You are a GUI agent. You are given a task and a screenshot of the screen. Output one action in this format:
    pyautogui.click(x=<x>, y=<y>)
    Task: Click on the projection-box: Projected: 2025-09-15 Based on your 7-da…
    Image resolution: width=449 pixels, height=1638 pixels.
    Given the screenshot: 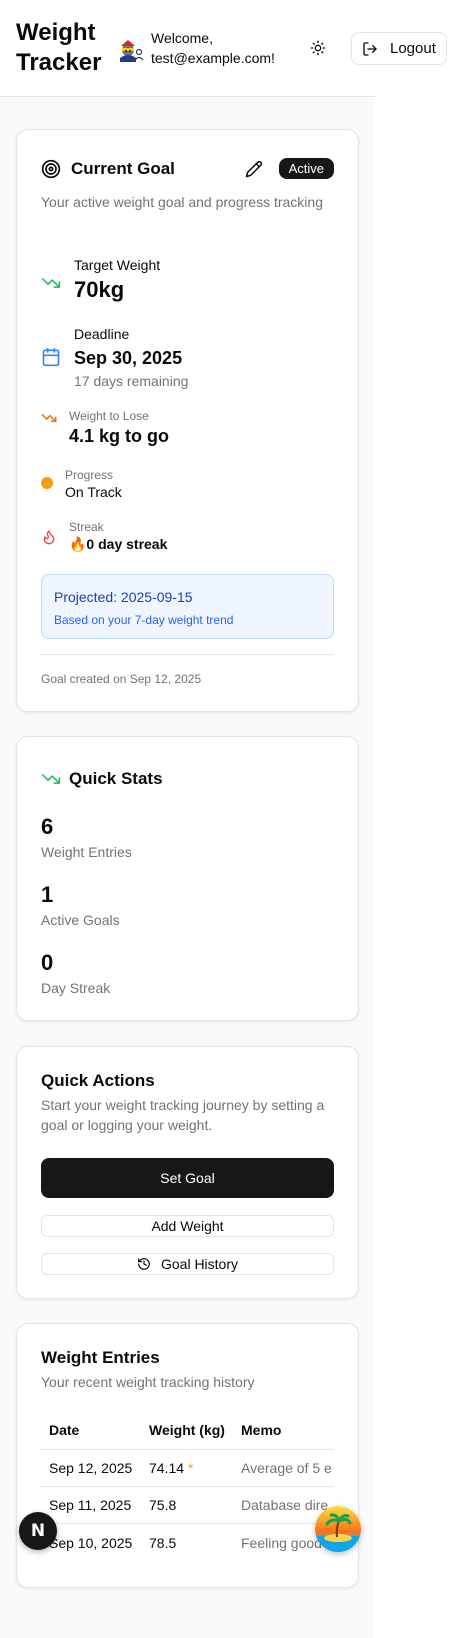 What is the action you would take?
    pyautogui.click(x=187, y=606)
    